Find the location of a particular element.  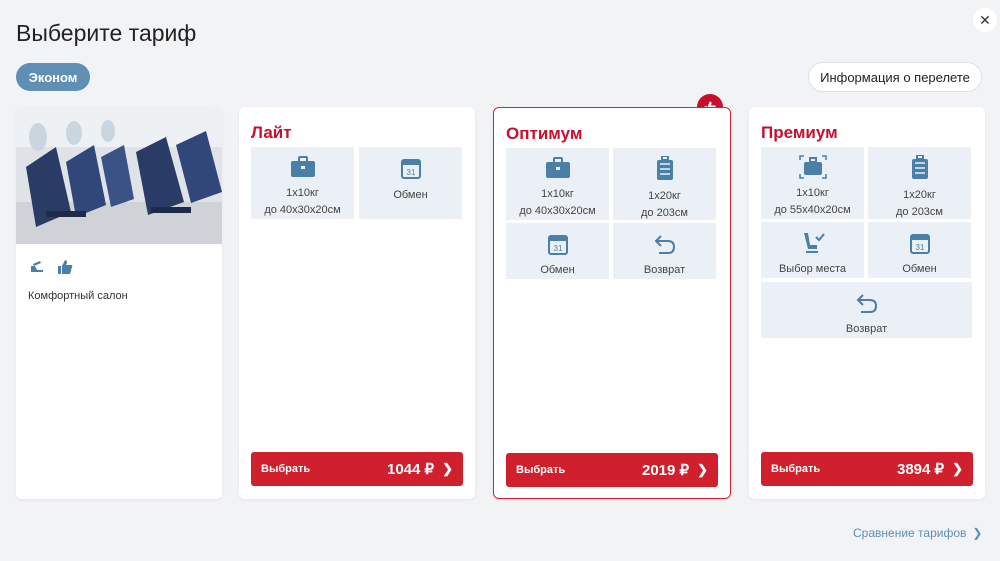

page-title: Выберите тариф is located at coordinates (106, 33).